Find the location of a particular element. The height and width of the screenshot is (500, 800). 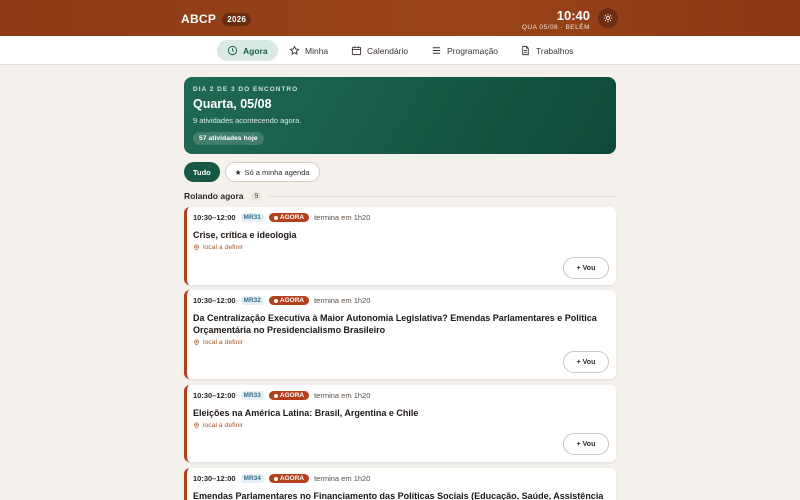

filter-my-agenda-button: ★ Só a minha agenda is located at coordinates (272, 172).